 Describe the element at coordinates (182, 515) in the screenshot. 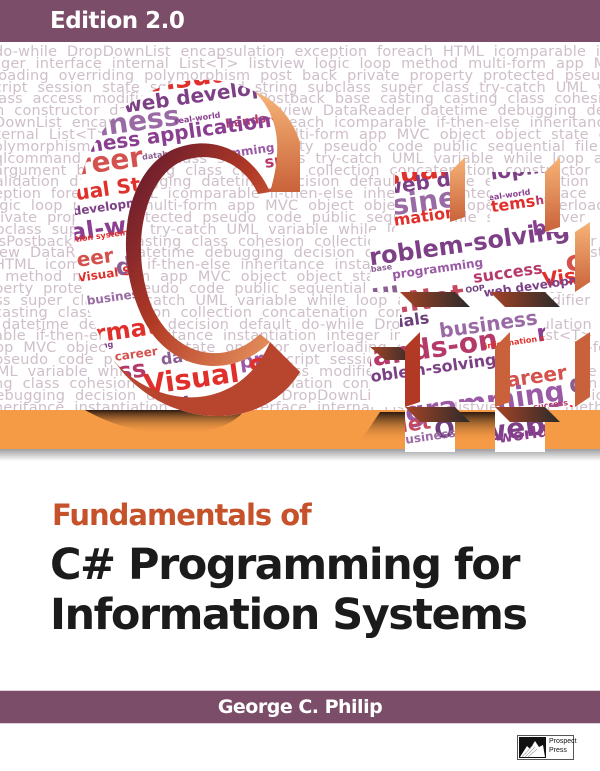

I see `book-subtitle: Fundamentals of` at that location.